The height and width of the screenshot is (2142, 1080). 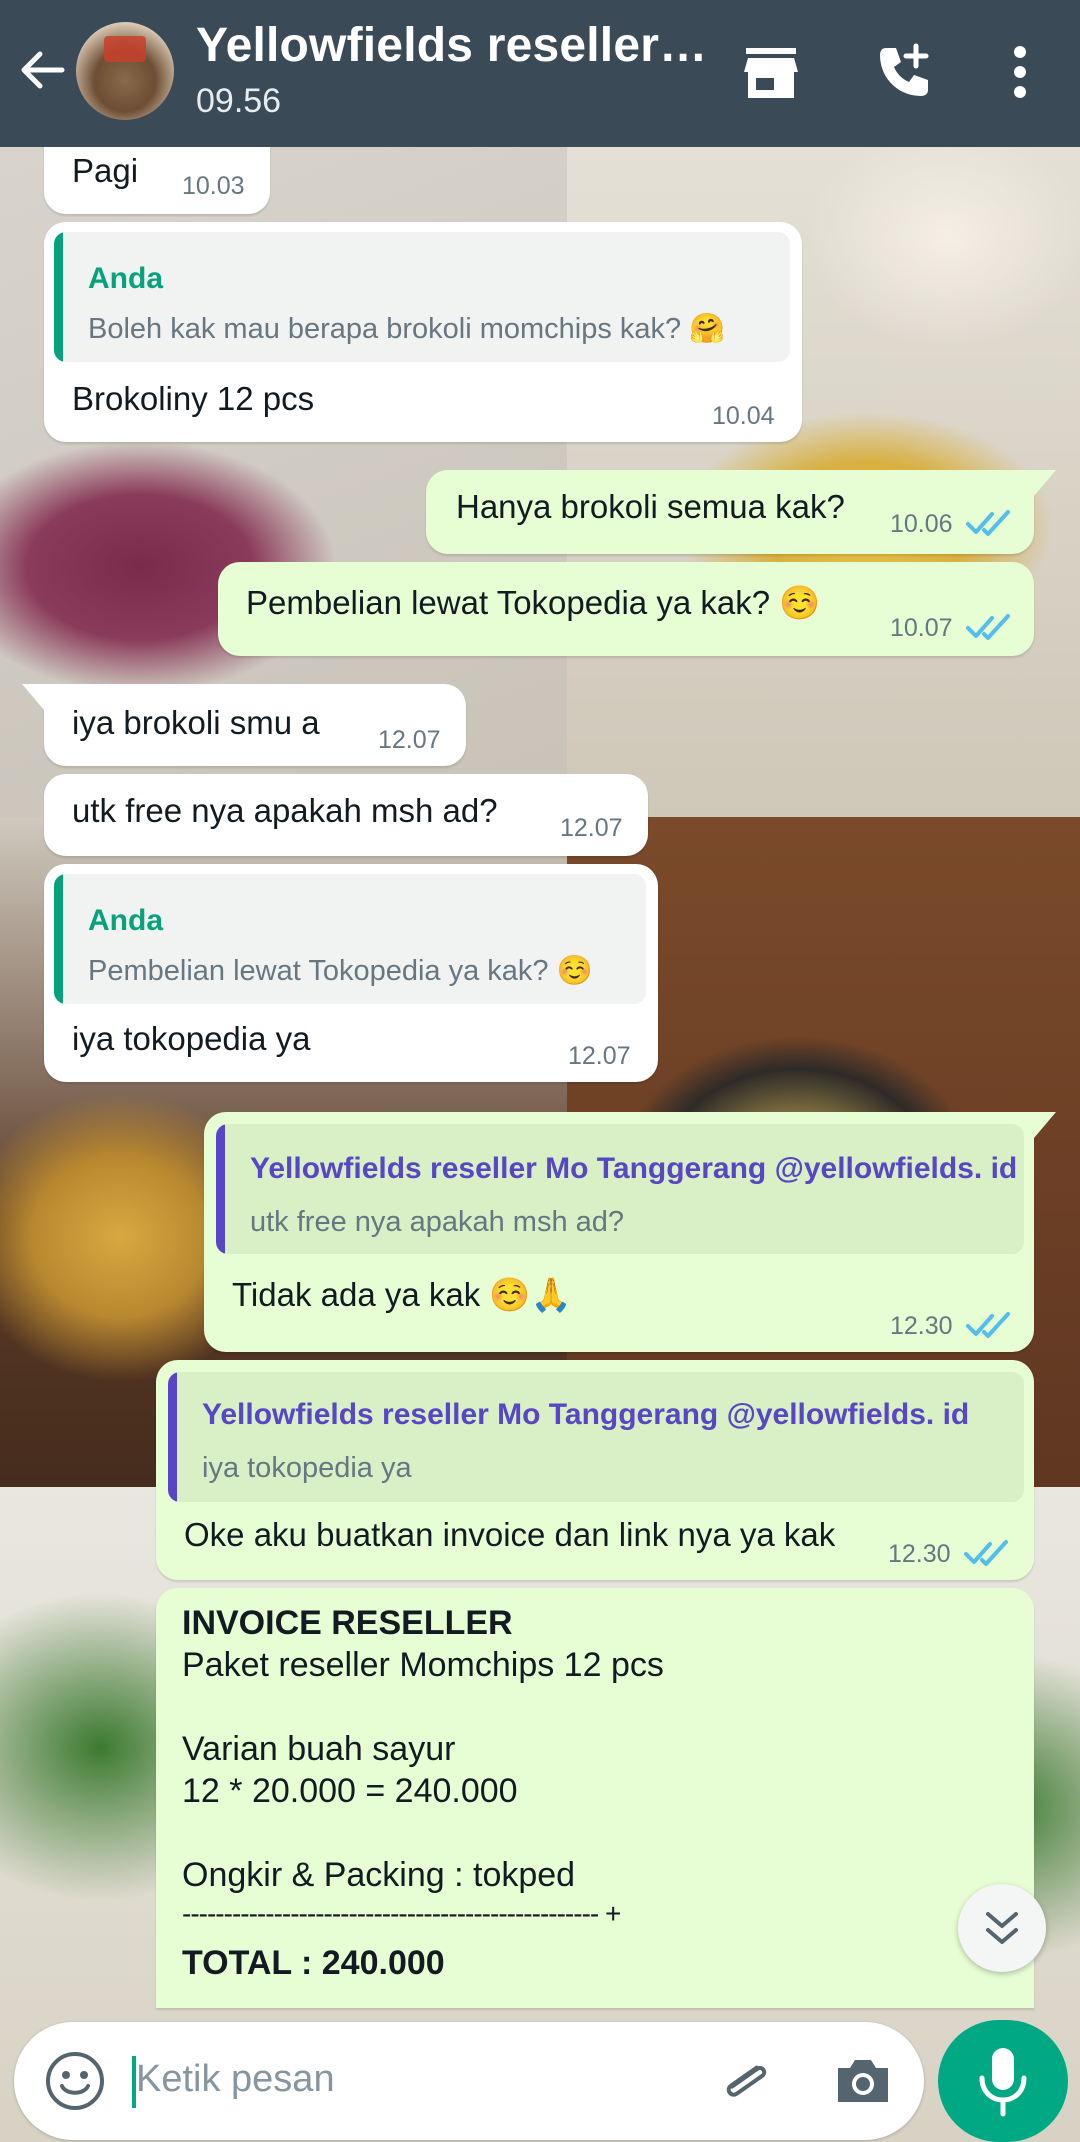 What do you see at coordinates (307, 1468) in the screenshot?
I see `quote-text: iya tokopedia ya` at bounding box center [307, 1468].